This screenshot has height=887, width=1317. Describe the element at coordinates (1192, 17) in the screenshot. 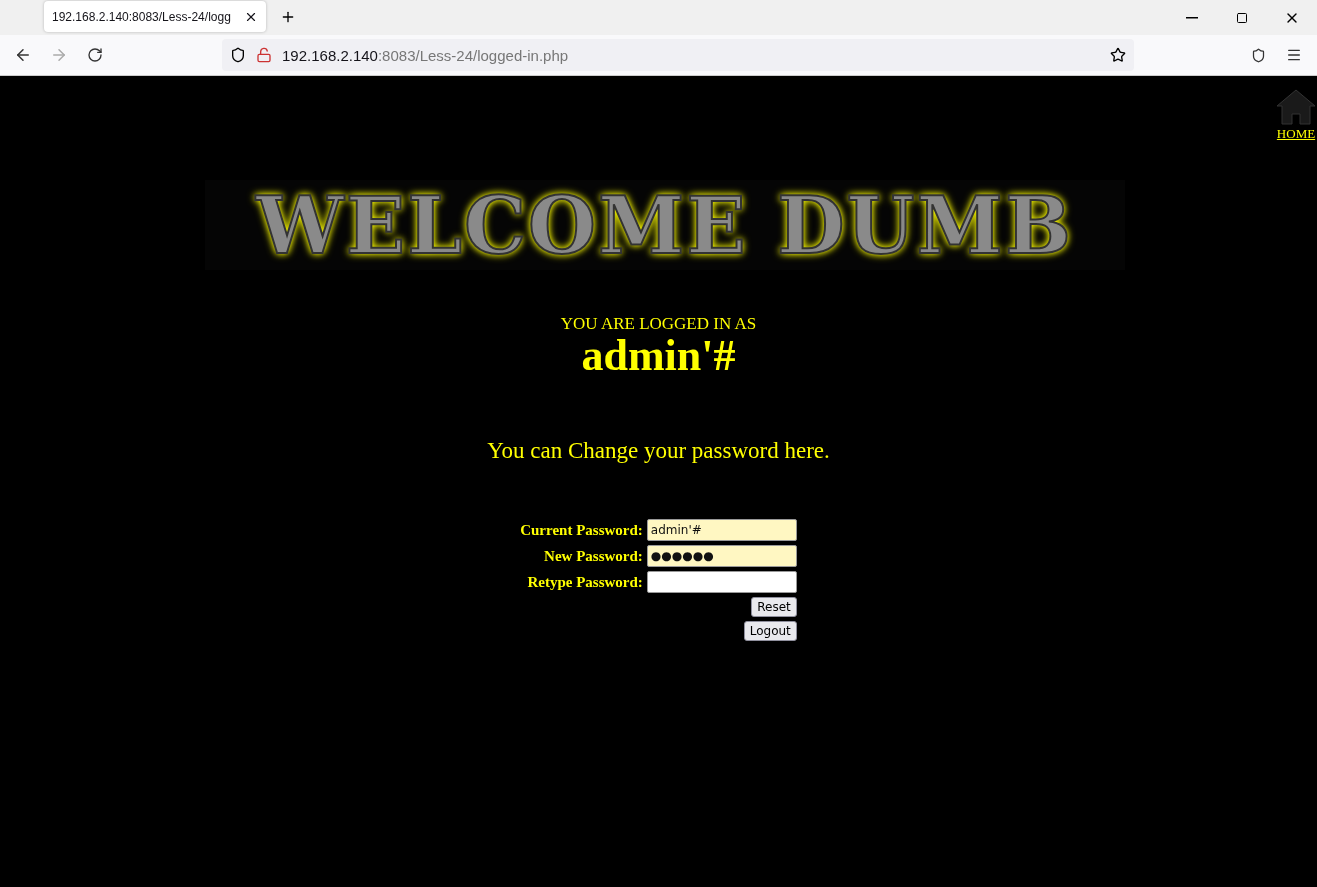

I see `minimize-icon` at that location.